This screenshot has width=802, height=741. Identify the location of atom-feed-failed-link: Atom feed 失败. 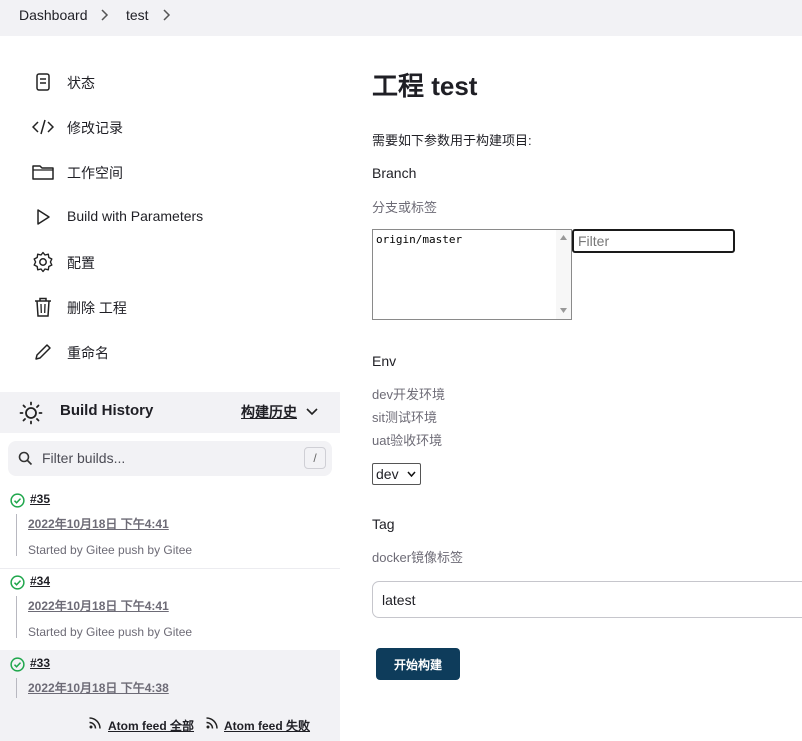
(267, 725).